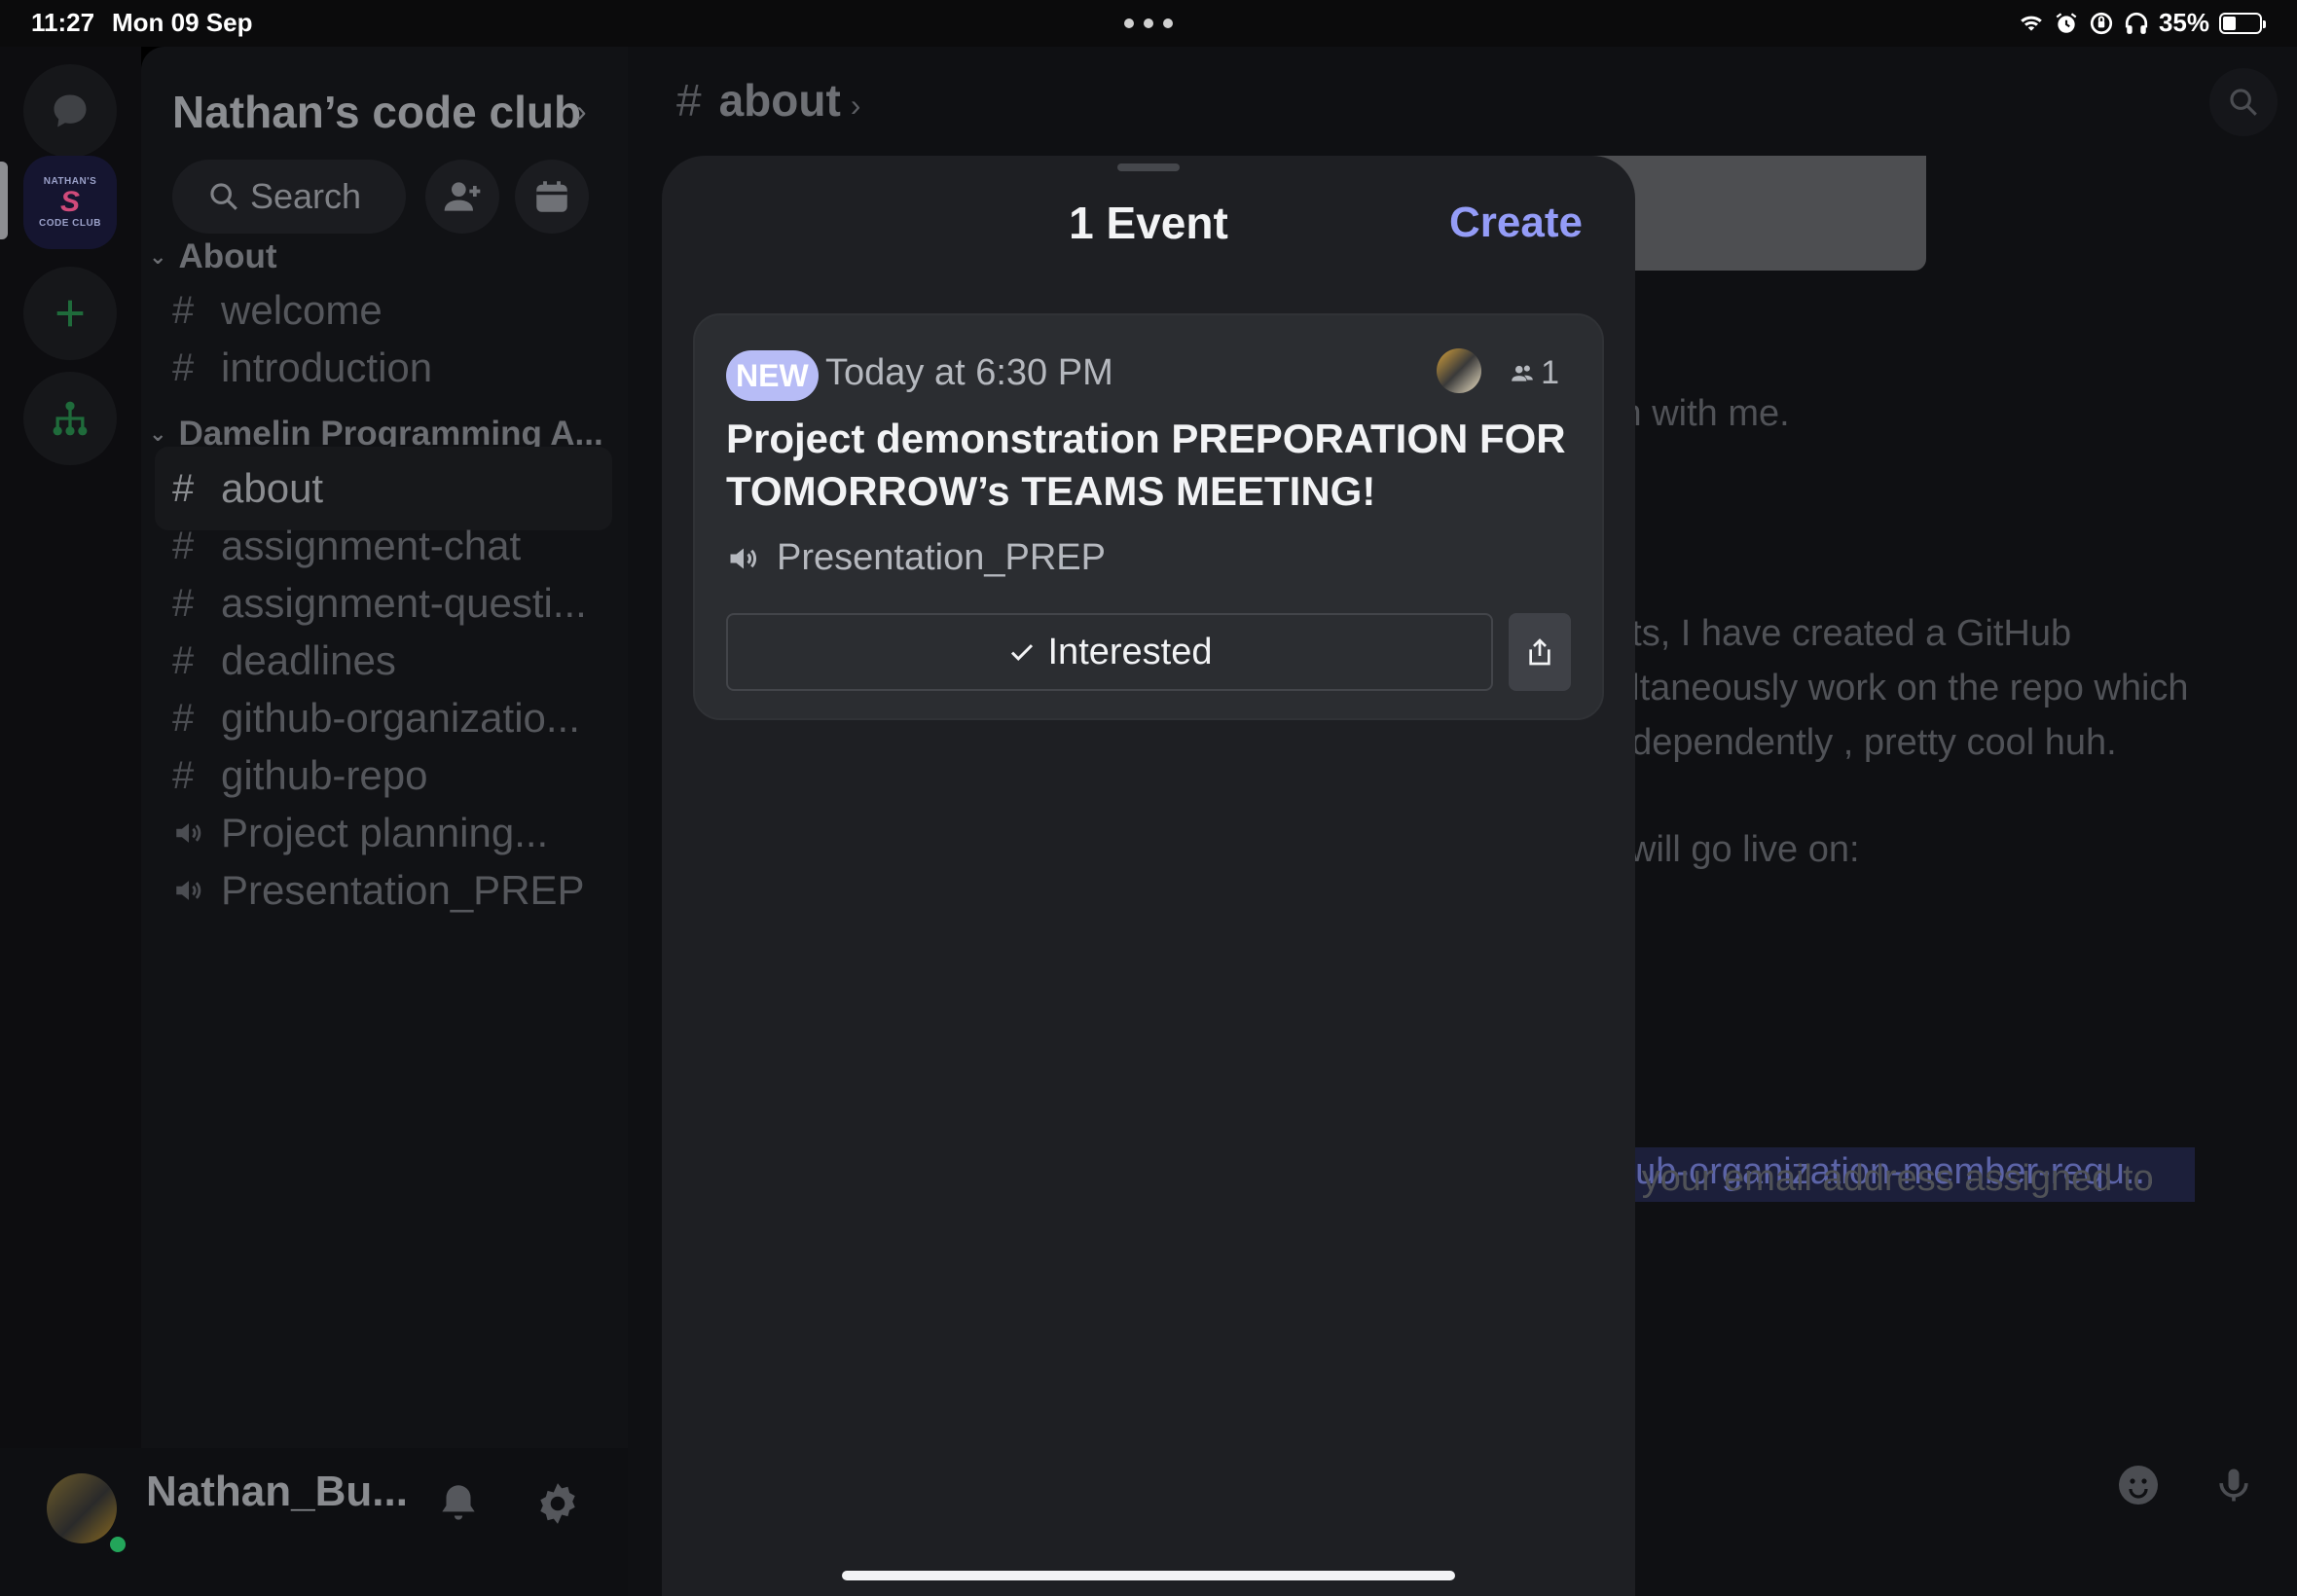 The image size is (2297, 1596). What do you see at coordinates (327, 367) in the screenshot?
I see `channel-label: introduction` at bounding box center [327, 367].